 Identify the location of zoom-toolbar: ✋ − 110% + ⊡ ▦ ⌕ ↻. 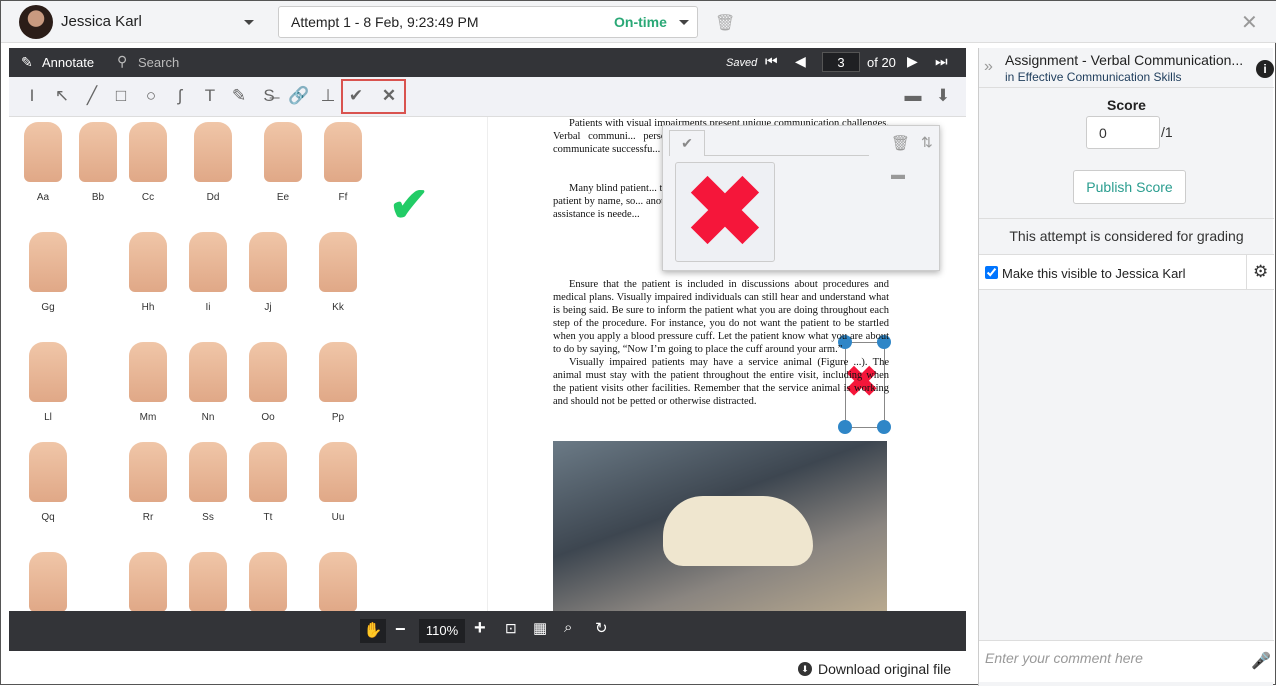
(487, 631).